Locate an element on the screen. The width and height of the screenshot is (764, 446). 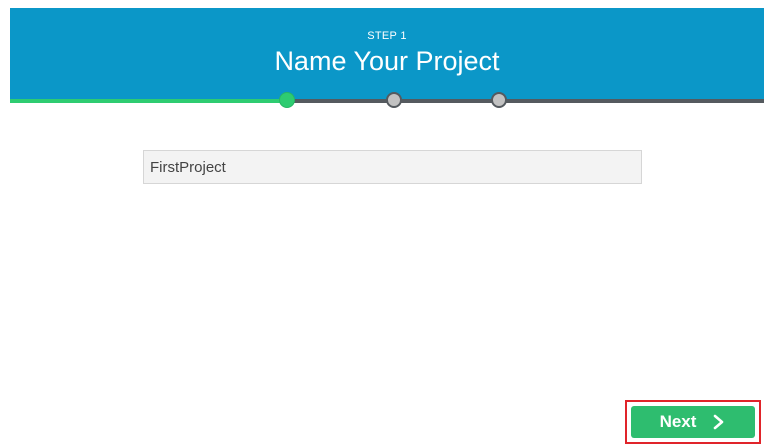
progress-track-complete is located at coordinates (148, 101).